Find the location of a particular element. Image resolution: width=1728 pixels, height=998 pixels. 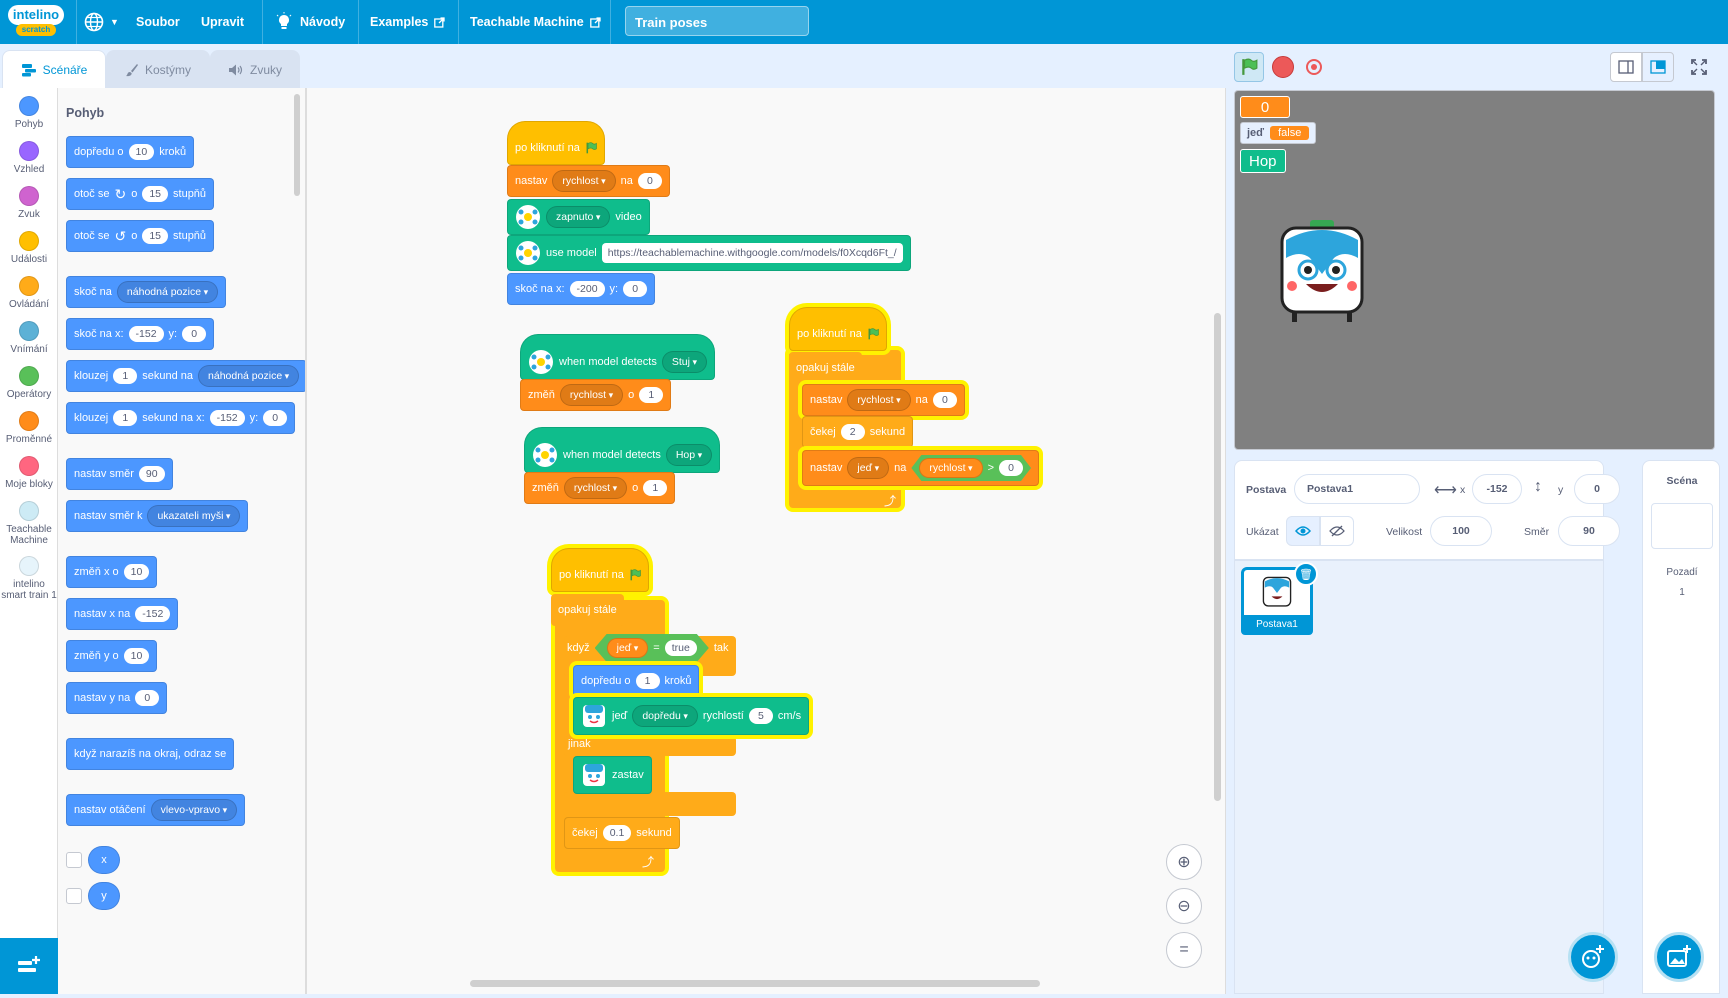

intelino-logo: intelino scratch is located at coordinates (36, 21).